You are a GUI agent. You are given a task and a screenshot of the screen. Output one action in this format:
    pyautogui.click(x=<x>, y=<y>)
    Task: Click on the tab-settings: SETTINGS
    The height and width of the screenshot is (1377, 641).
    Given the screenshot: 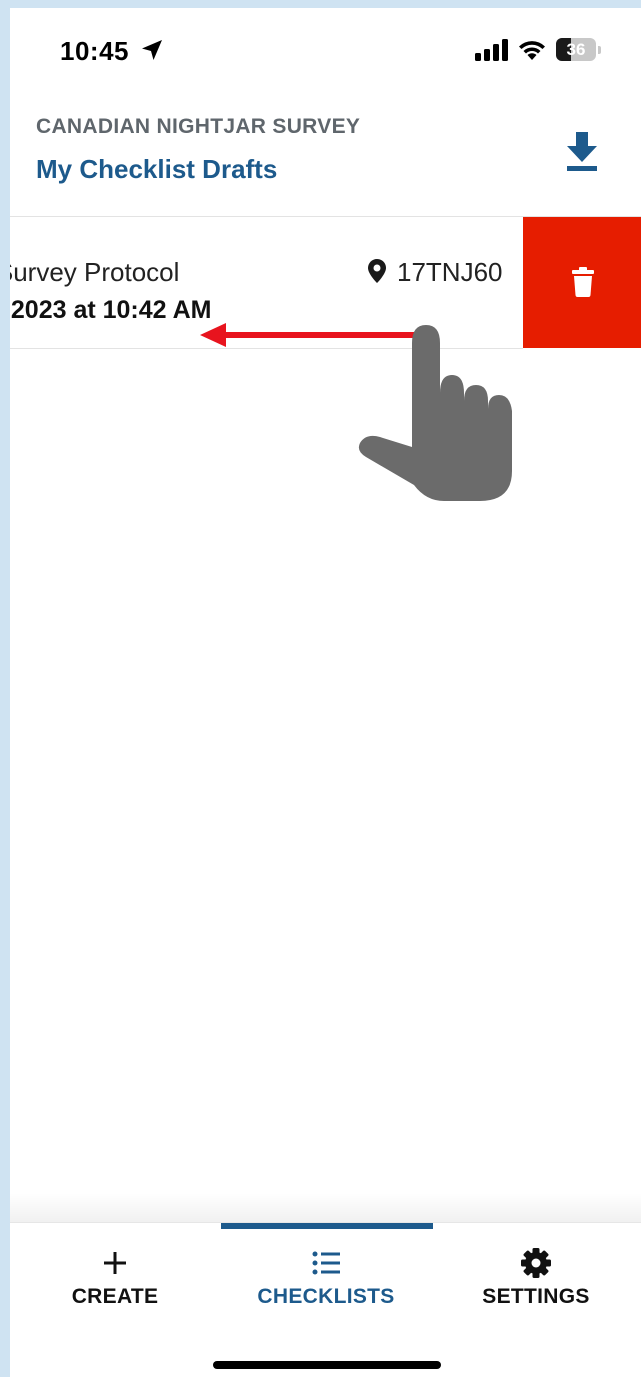 What is the action you would take?
    pyautogui.click(x=536, y=1273)
    